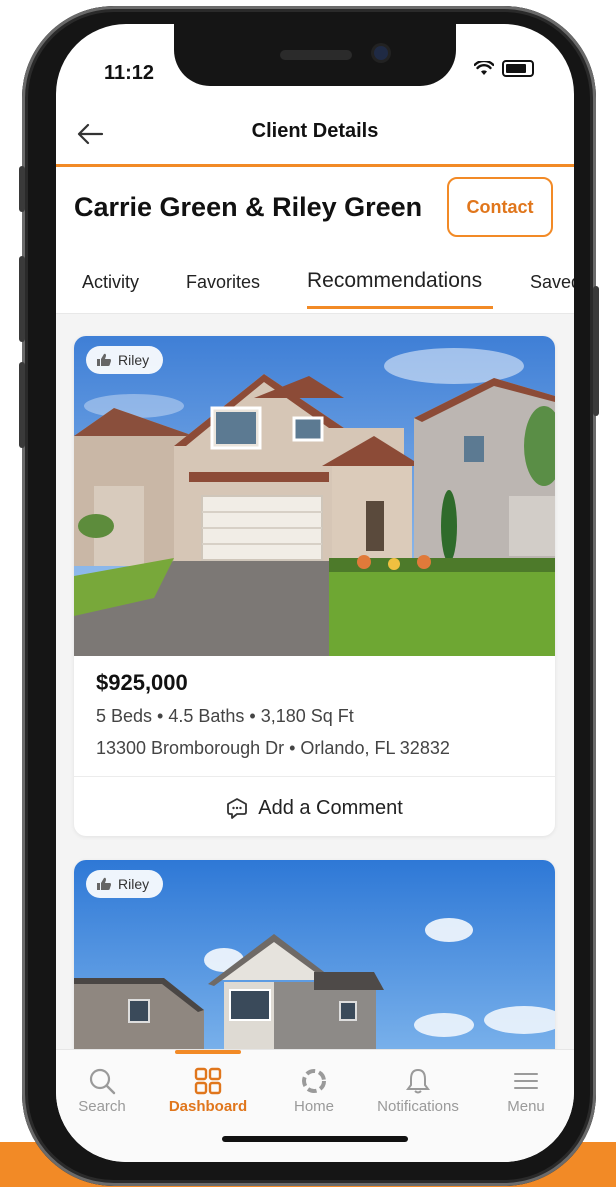  Describe the element at coordinates (518, 68) in the screenshot. I see `battery-icon` at that location.